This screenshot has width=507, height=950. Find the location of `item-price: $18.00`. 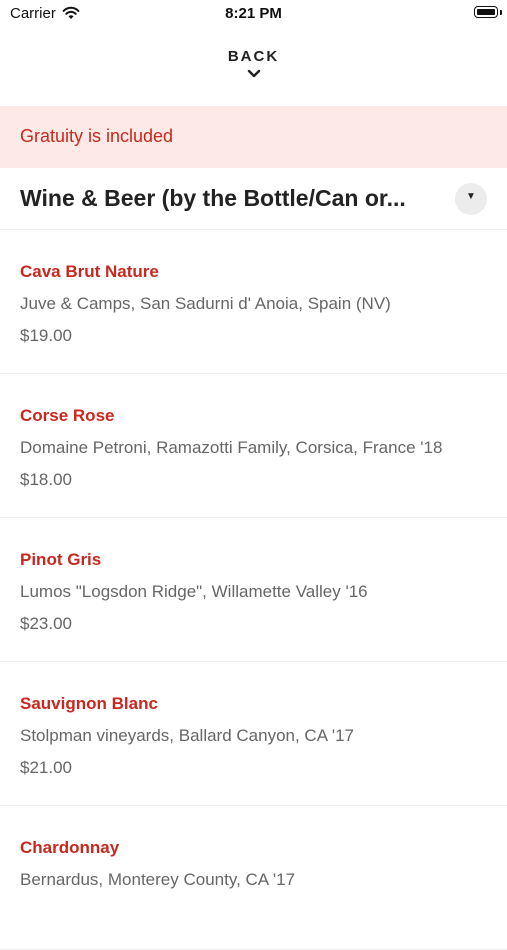

item-price: $18.00 is located at coordinates (46, 479).